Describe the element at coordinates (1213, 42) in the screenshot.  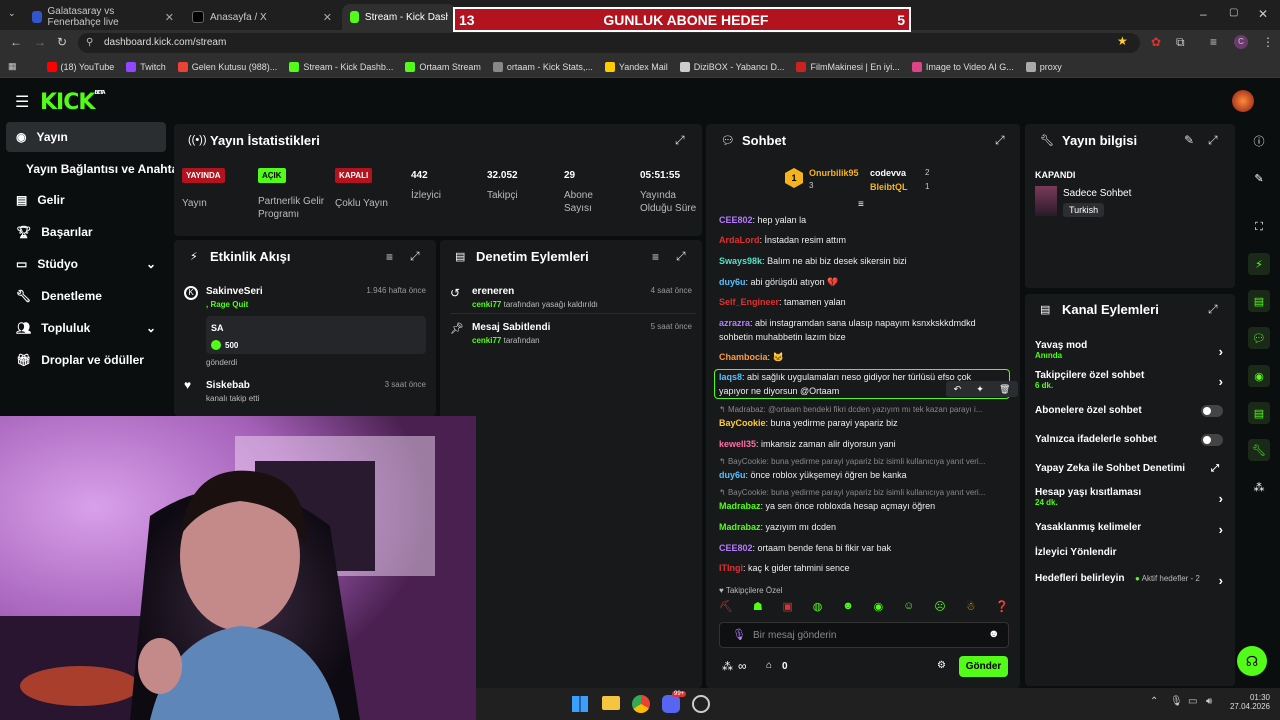
I see `media-icon: ≡` at that location.